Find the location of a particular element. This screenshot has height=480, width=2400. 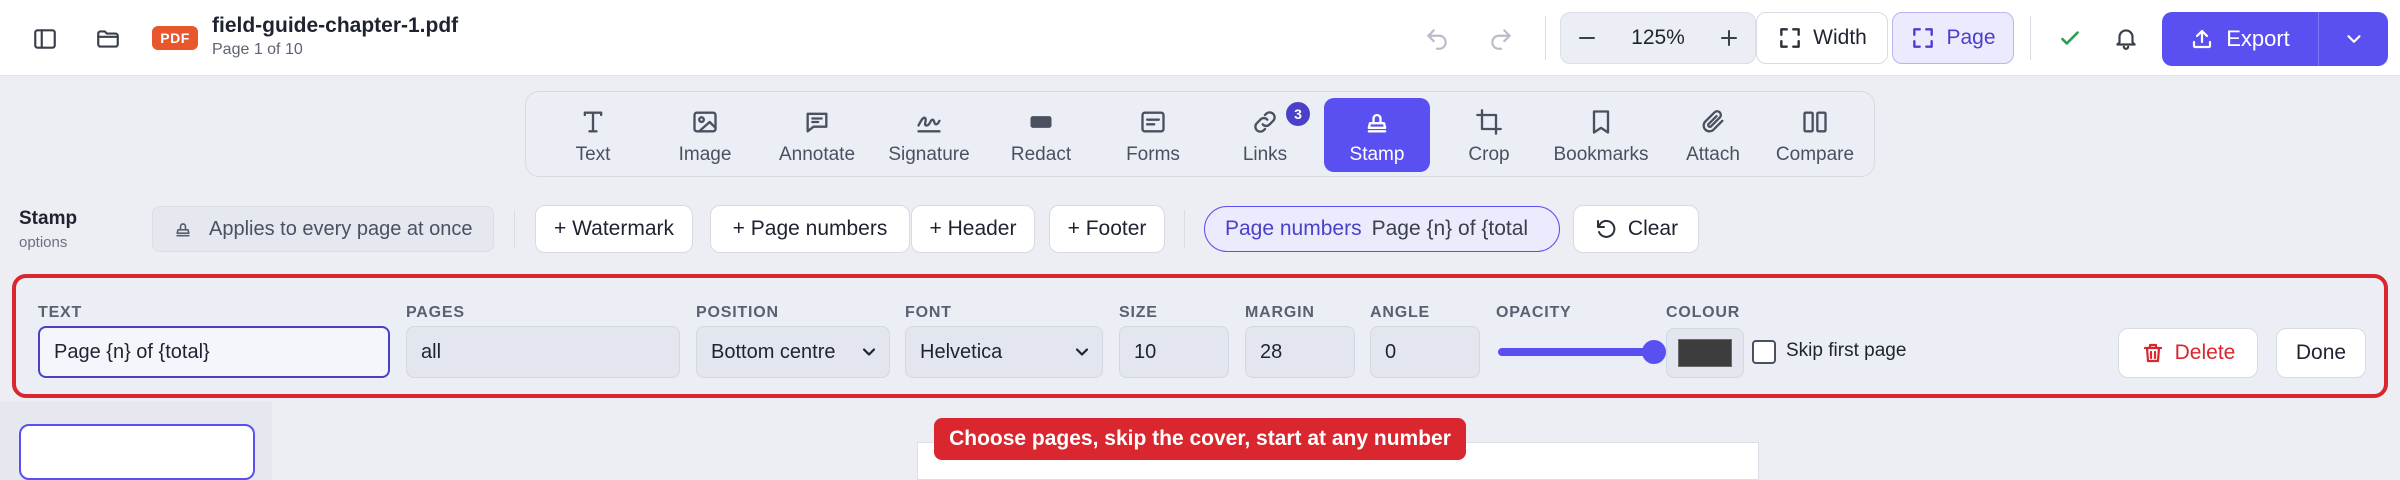

active-stamp-chip: Page numbers Page {n} of {total is located at coordinates (1382, 229).